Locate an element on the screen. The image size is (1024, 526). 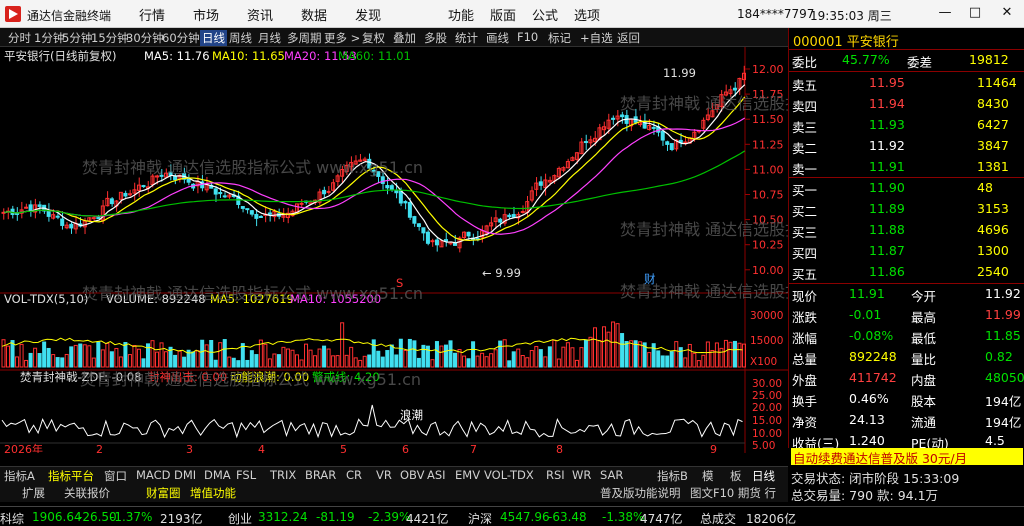
toolbar-item-8: 月线 is located at coordinates (269, 38).